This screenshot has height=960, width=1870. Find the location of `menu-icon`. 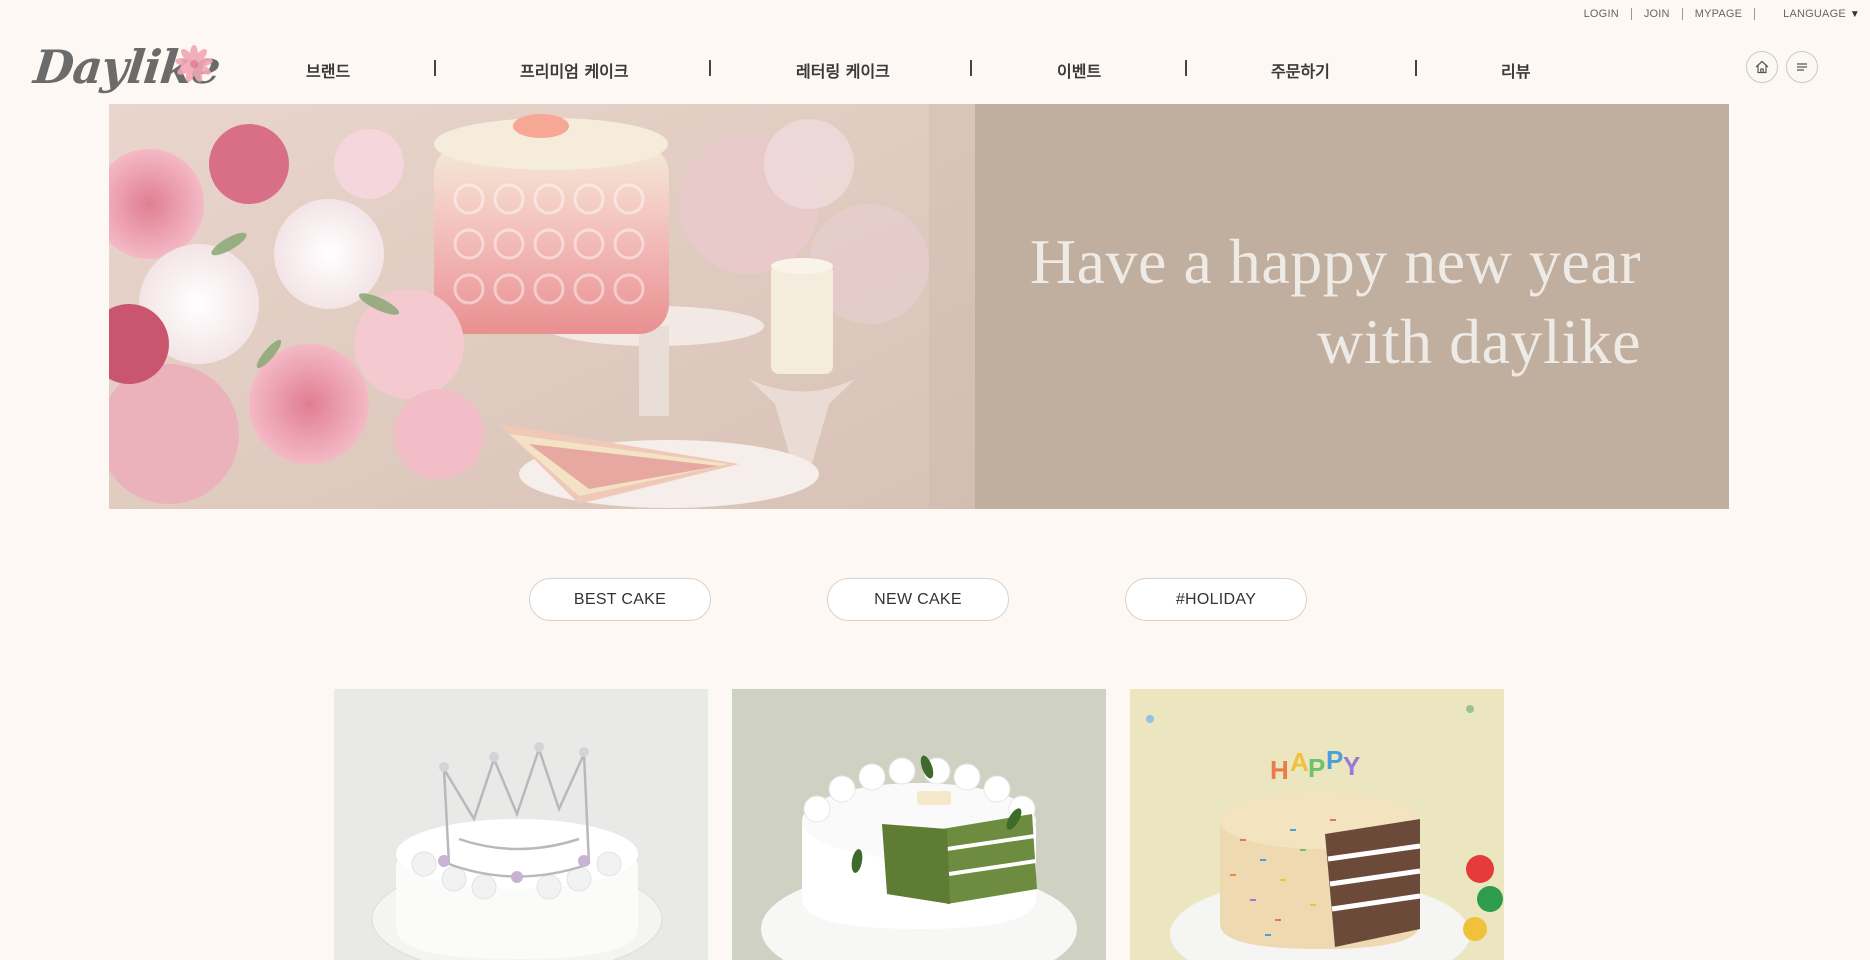

menu-icon is located at coordinates (1802, 67).